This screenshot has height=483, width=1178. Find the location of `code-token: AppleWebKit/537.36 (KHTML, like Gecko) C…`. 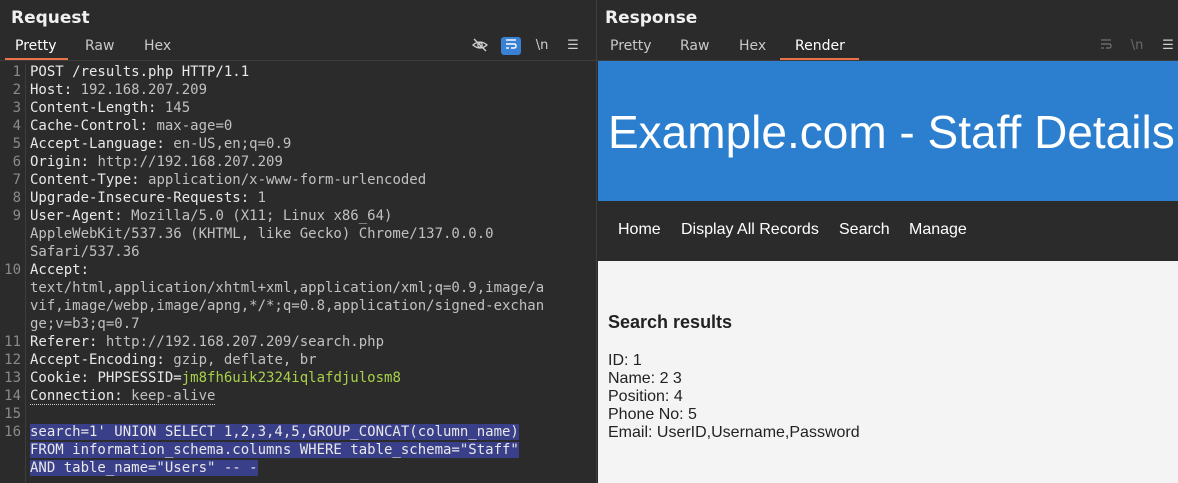

code-token: AppleWebKit/537.36 (KHTML, like Gecko) C… is located at coordinates (262, 234).